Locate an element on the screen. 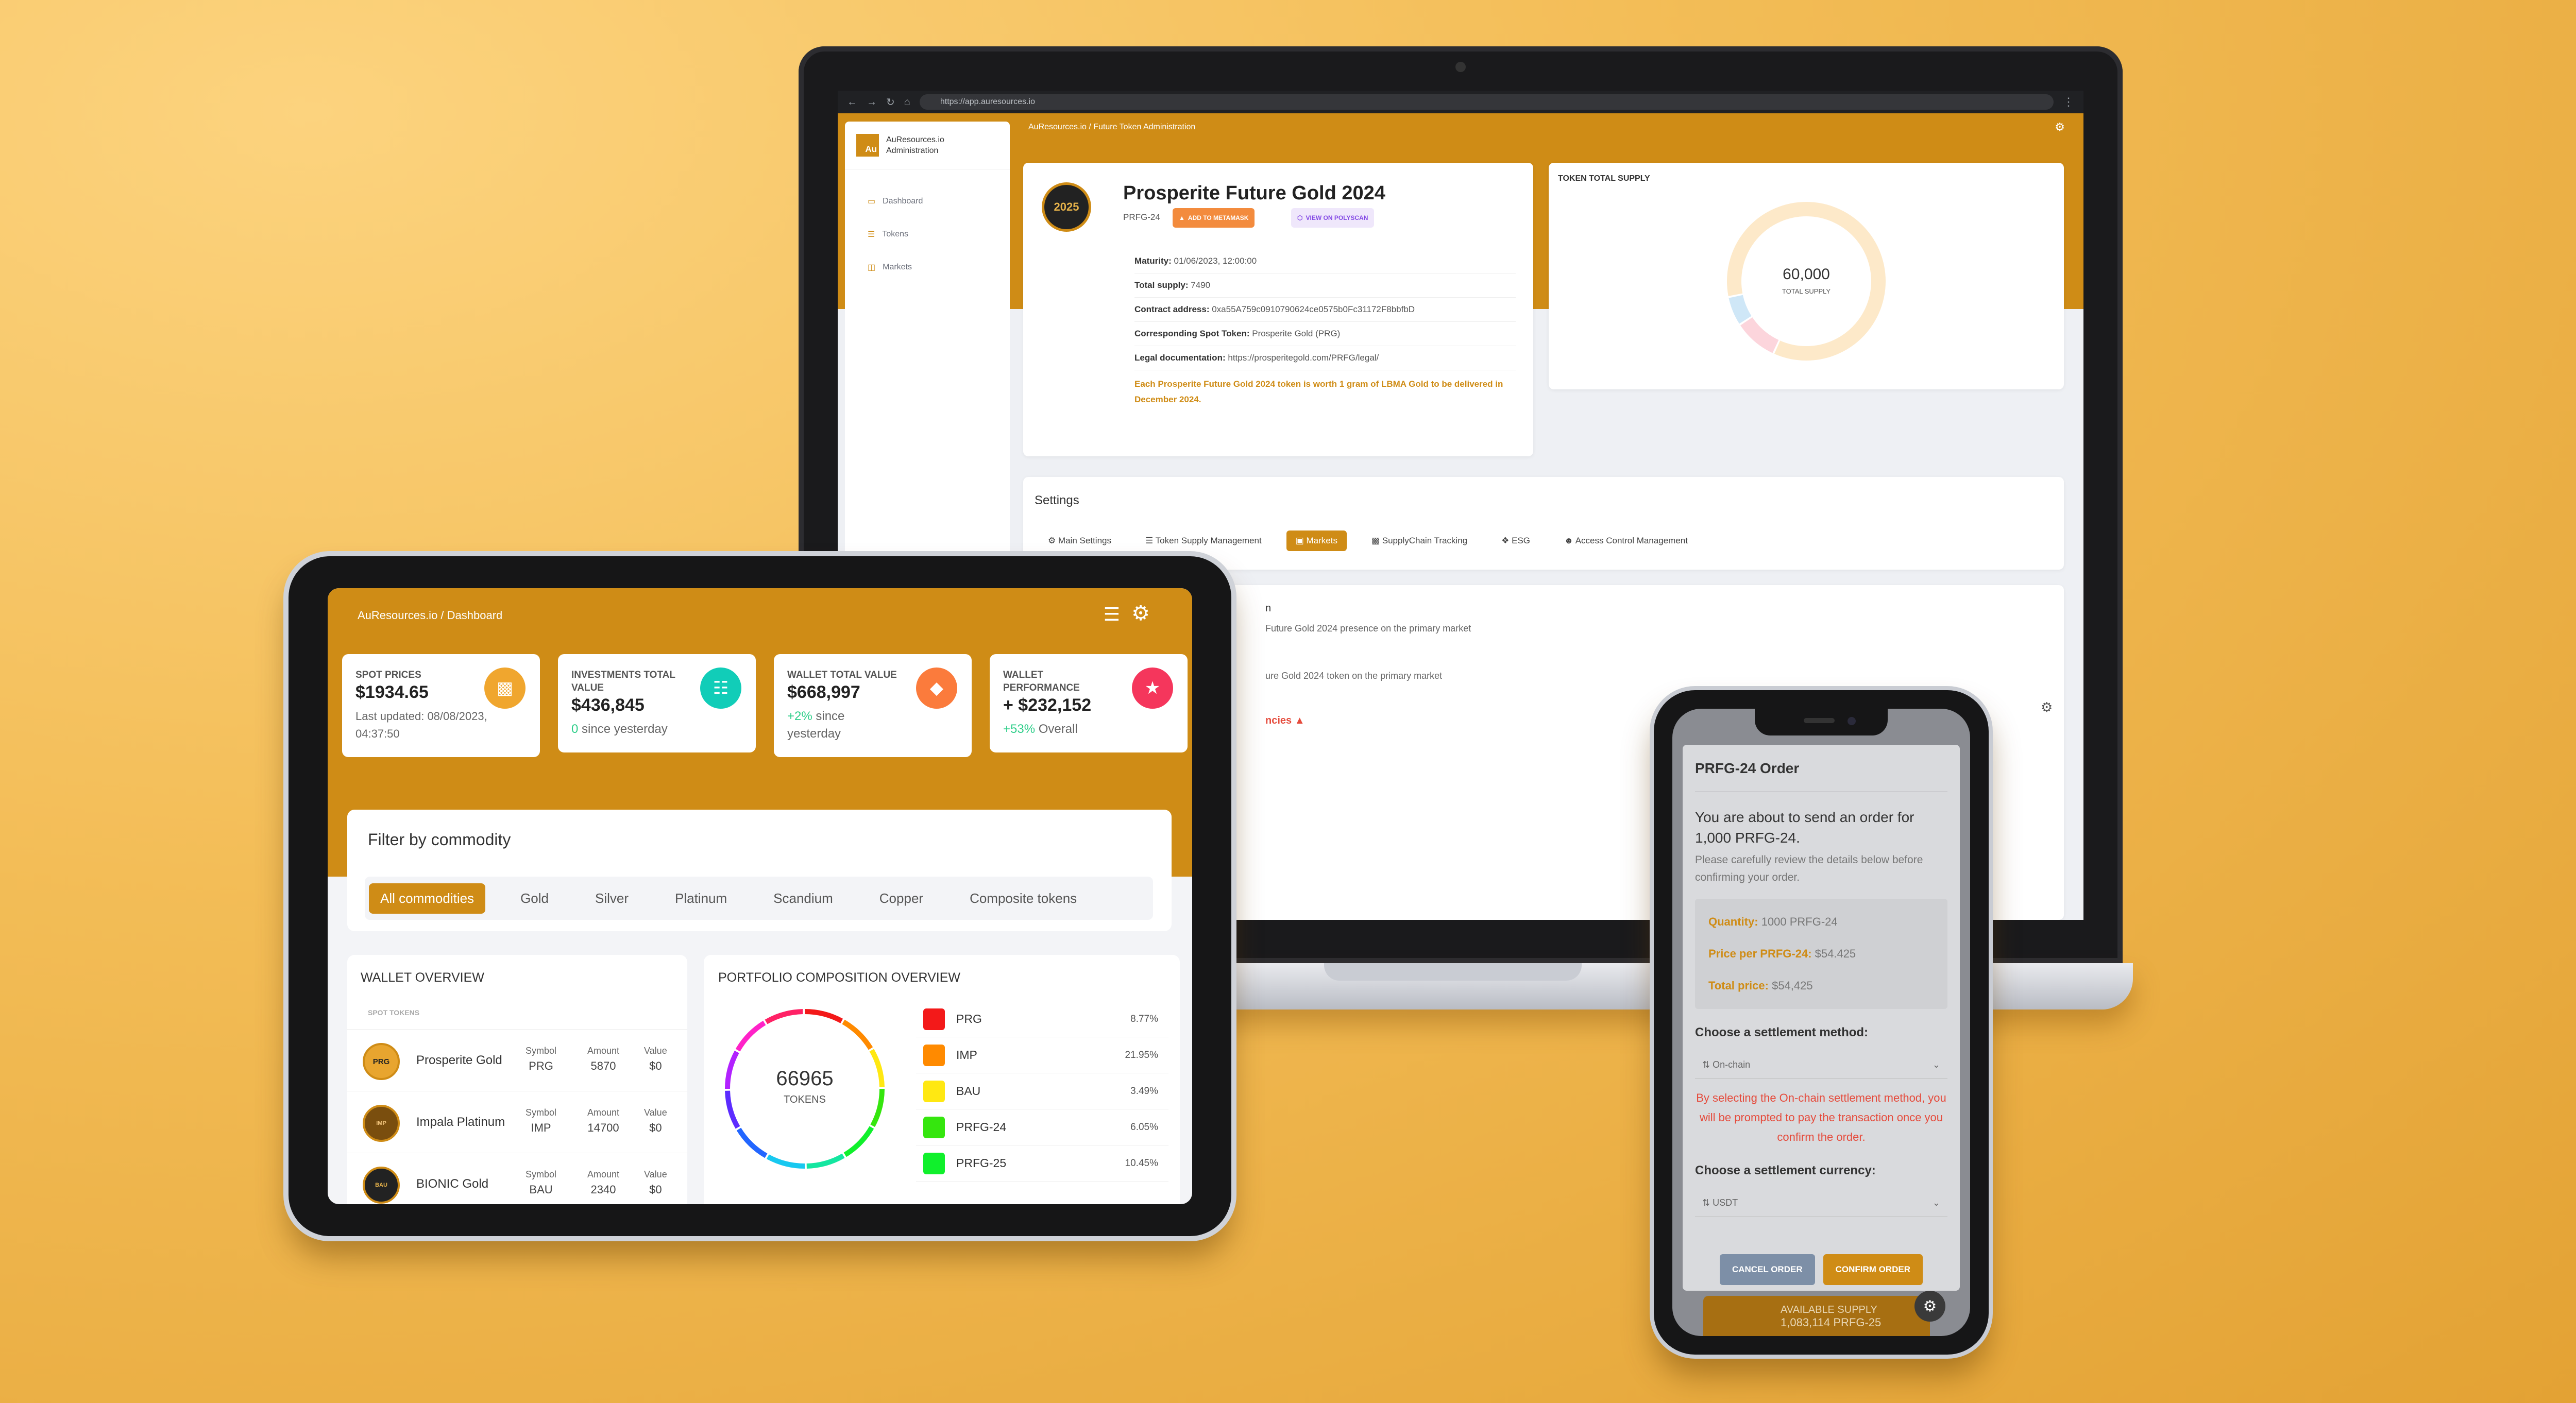 This screenshot has width=2576, height=1403. cell-value: 14700 is located at coordinates (603, 1127).